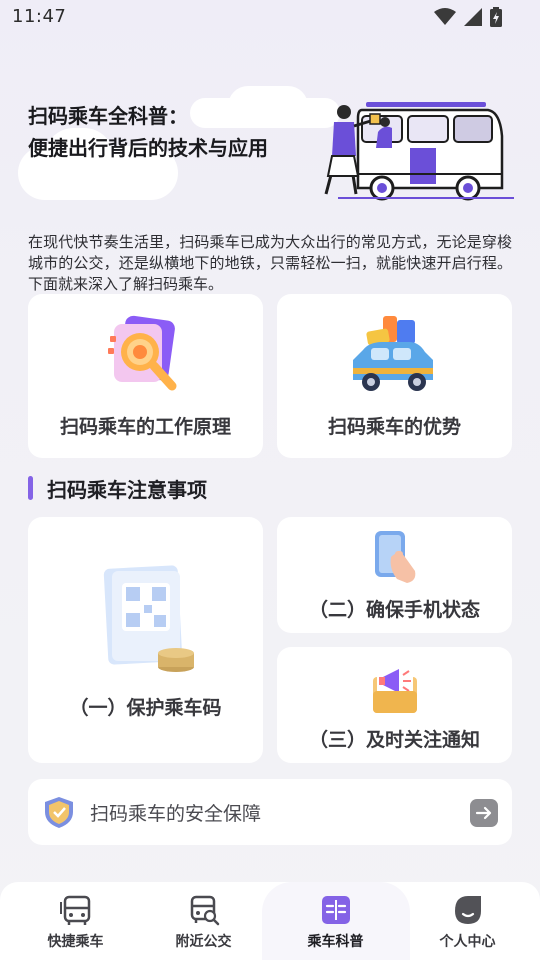 The width and height of the screenshot is (540, 960). Describe the element at coordinates (394, 740) in the screenshot. I see `notifications-label: （三）及时关注通知` at that location.